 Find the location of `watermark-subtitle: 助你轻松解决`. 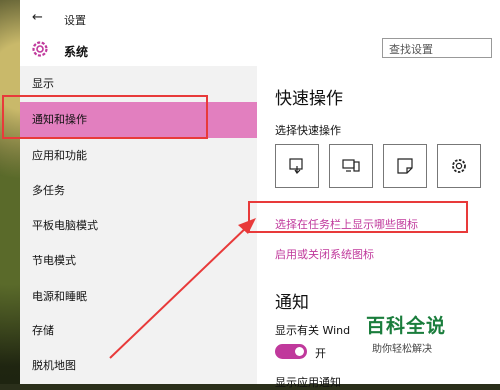

watermark-subtitle: 助你轻松解决 is located at coordinates (402, 349).